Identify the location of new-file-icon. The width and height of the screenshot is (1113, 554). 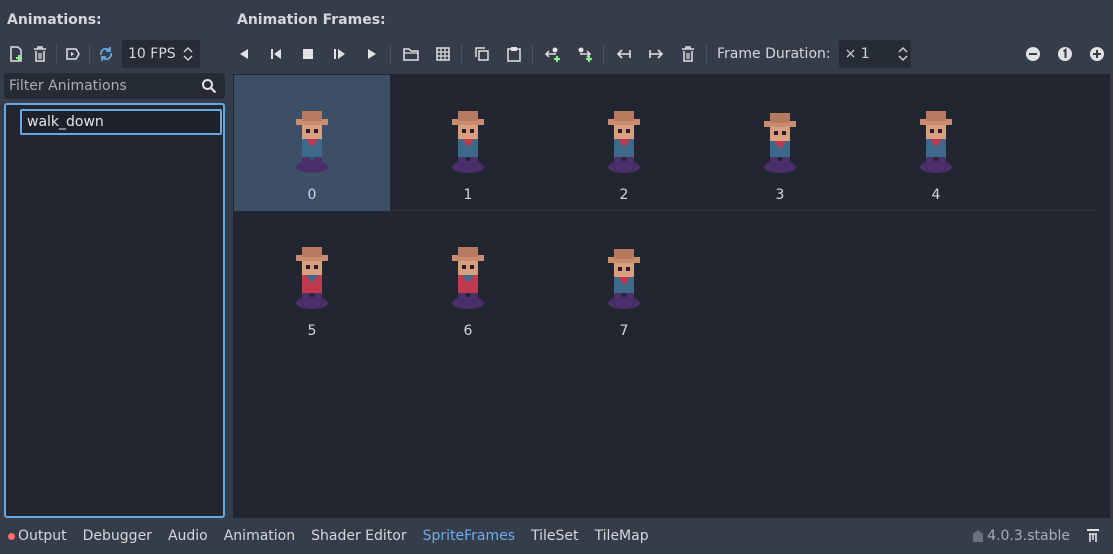
(16, 54).